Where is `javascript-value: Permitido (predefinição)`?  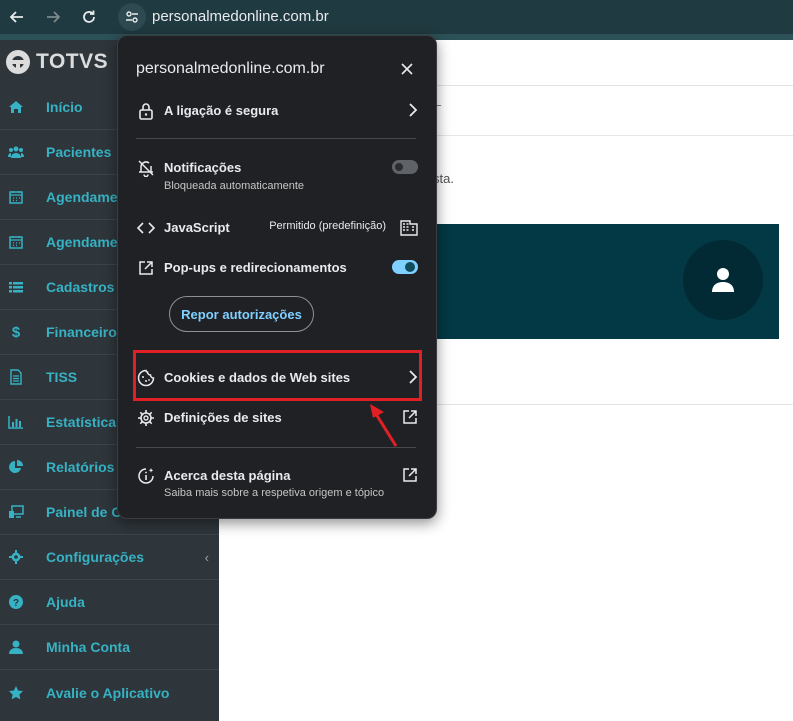 javascript-value: Permitido (predefinição) is located at coordinates (327, 226).